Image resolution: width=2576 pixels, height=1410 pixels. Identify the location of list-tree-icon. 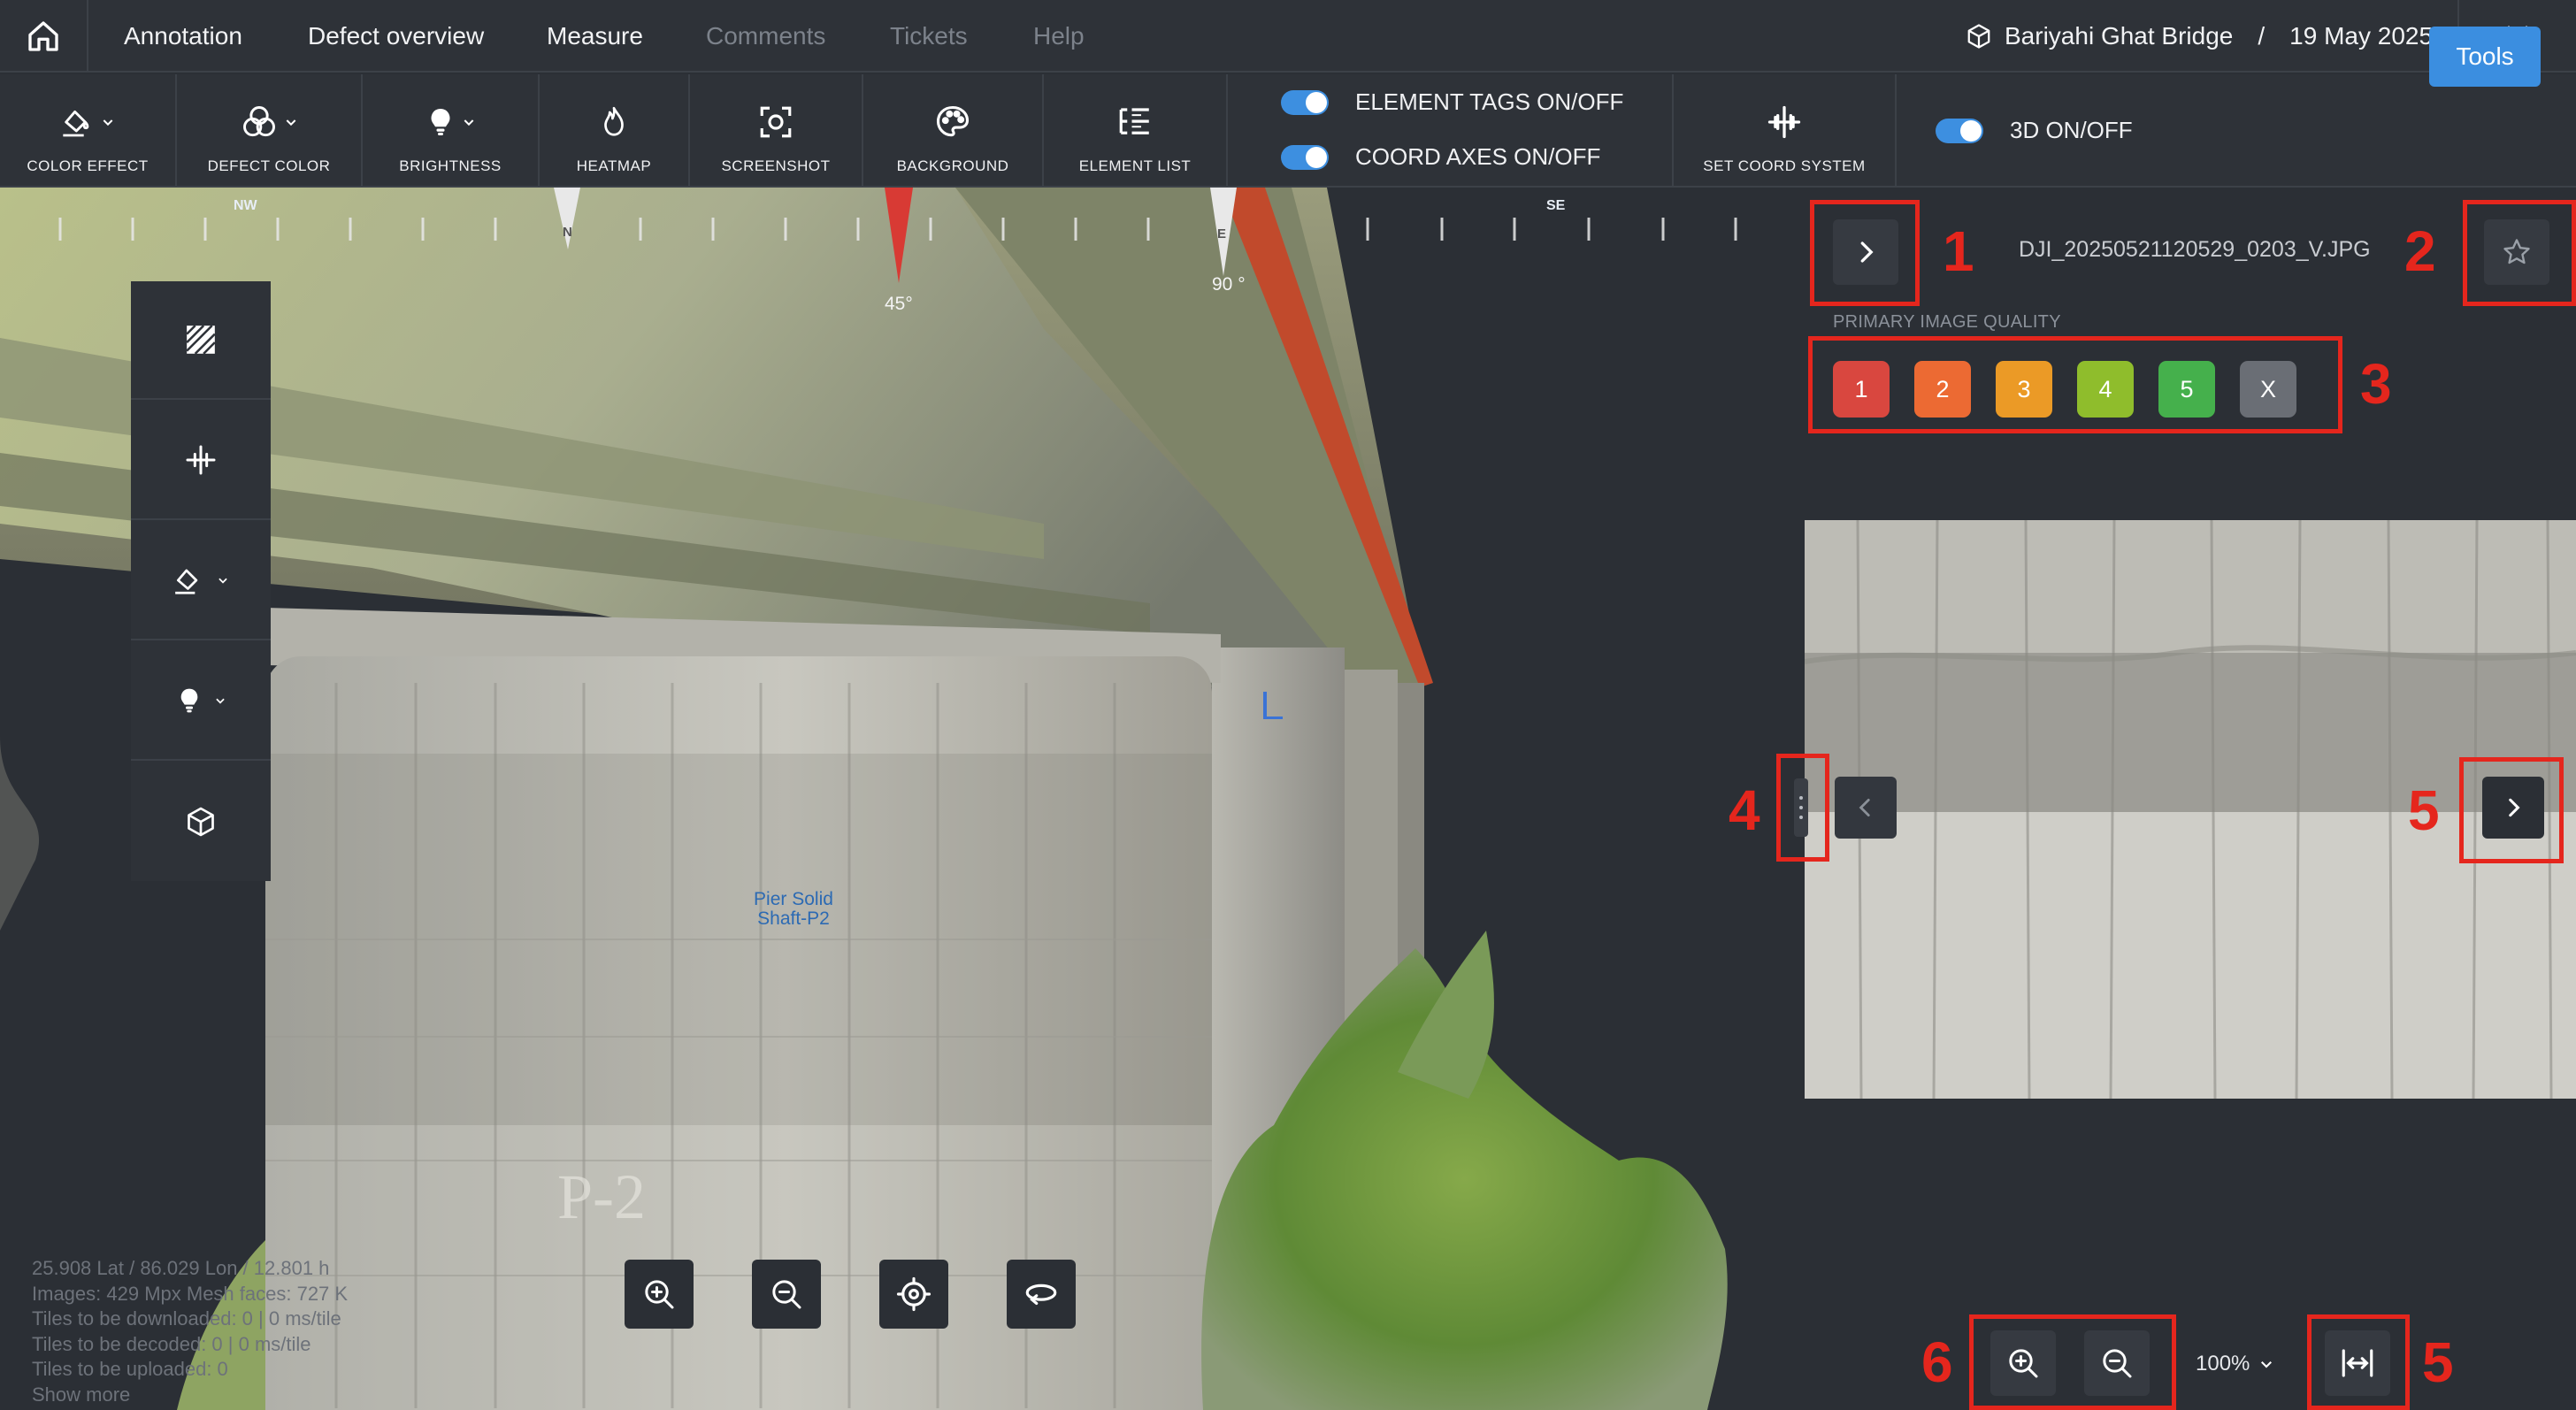
(1134, 121).